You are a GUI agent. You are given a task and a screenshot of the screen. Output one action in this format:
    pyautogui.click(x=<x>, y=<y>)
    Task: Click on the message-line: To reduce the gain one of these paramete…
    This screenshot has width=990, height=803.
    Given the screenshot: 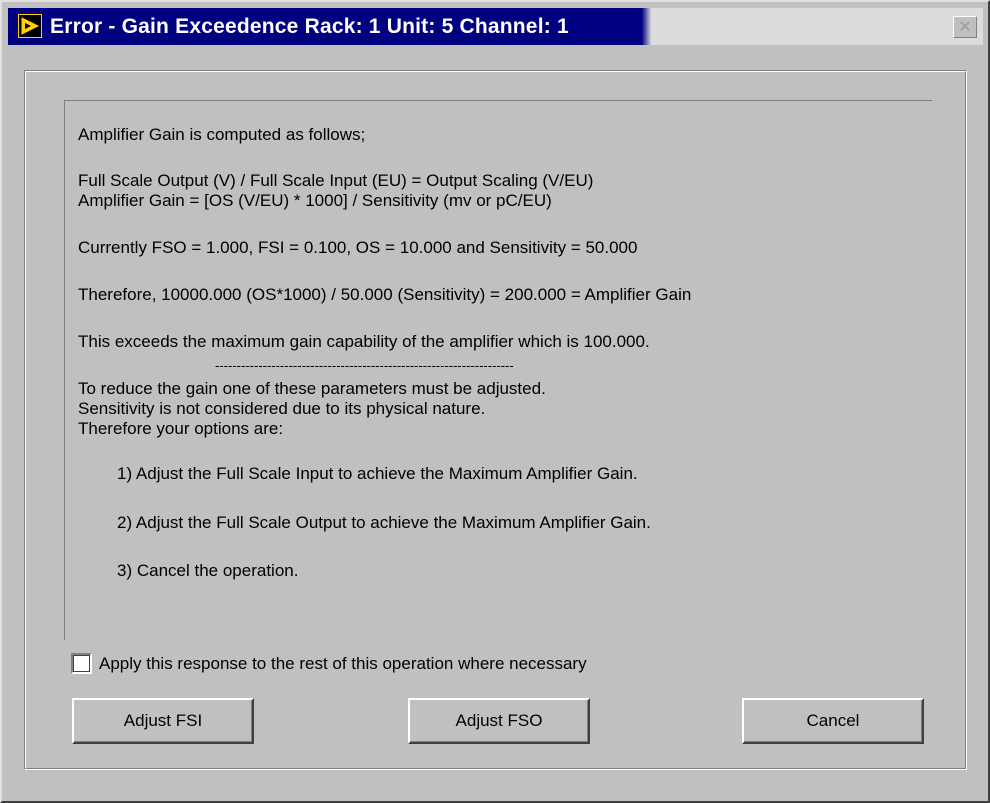 What is the action you would take?
    pyautogui.click(x=312, y=388)
    